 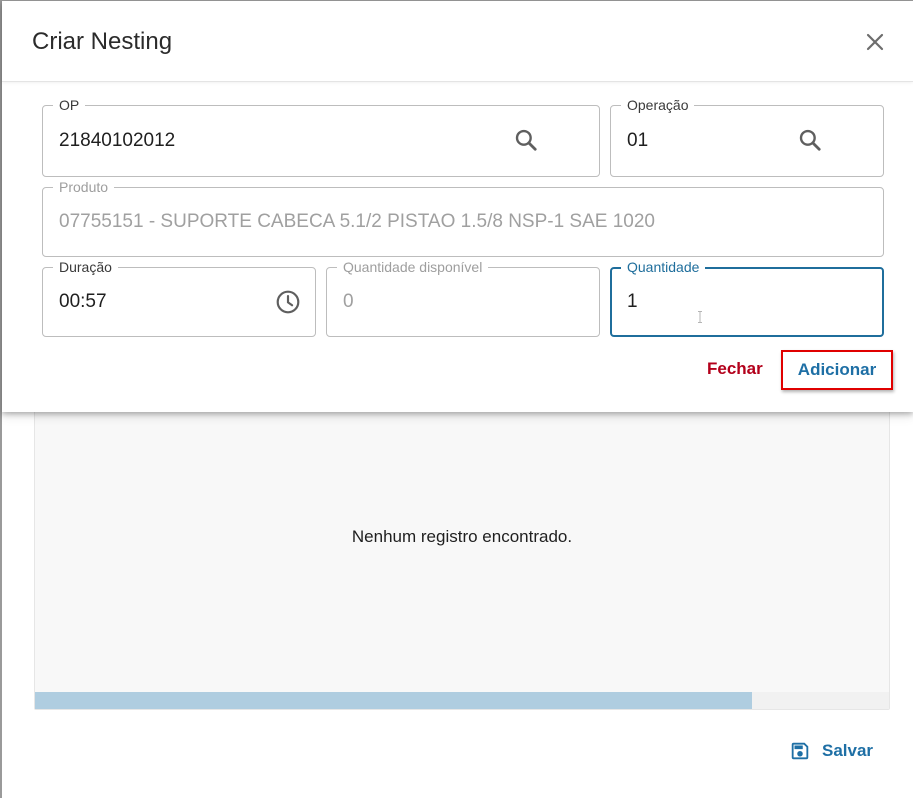 What do you see at coordinates (848, 750) in the screenshot?
I see `save-label: Salvar` at bounding box center [848, 750].